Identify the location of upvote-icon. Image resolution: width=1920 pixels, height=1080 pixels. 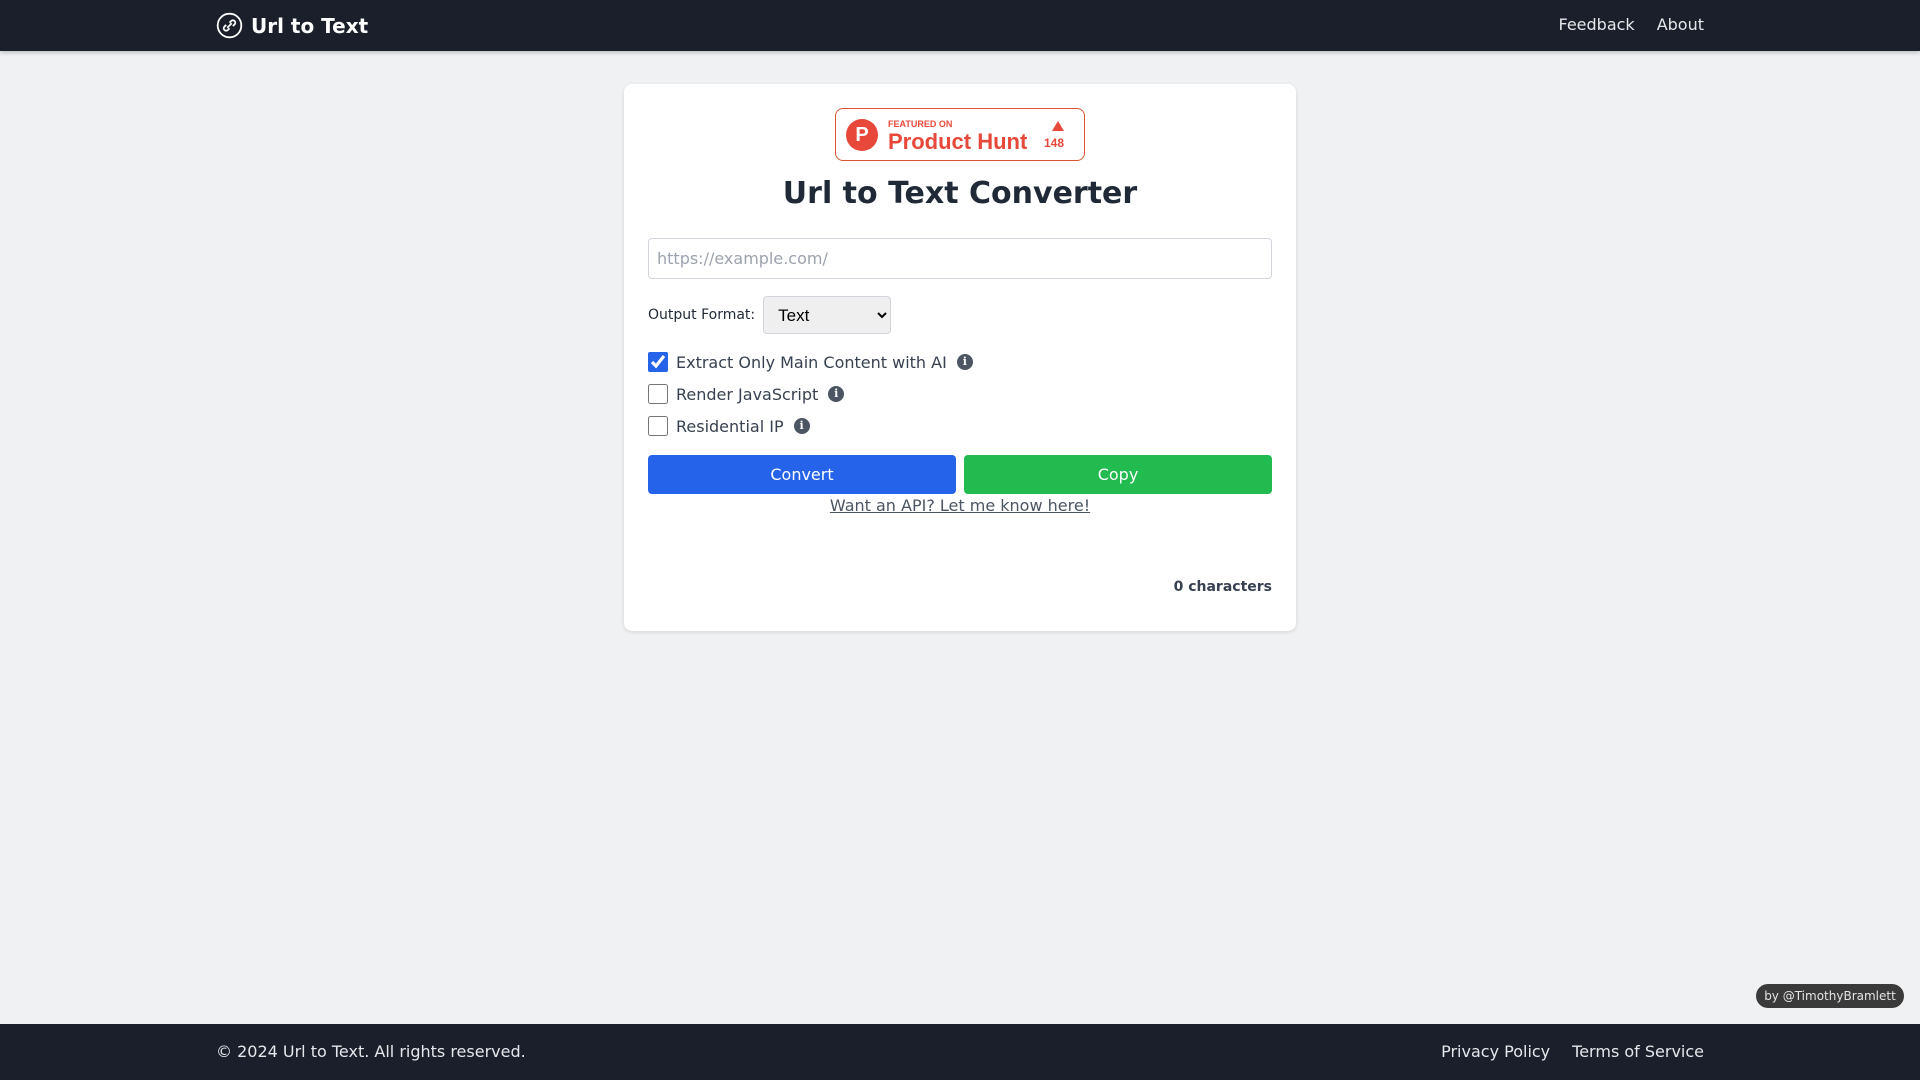
(1058, 126).